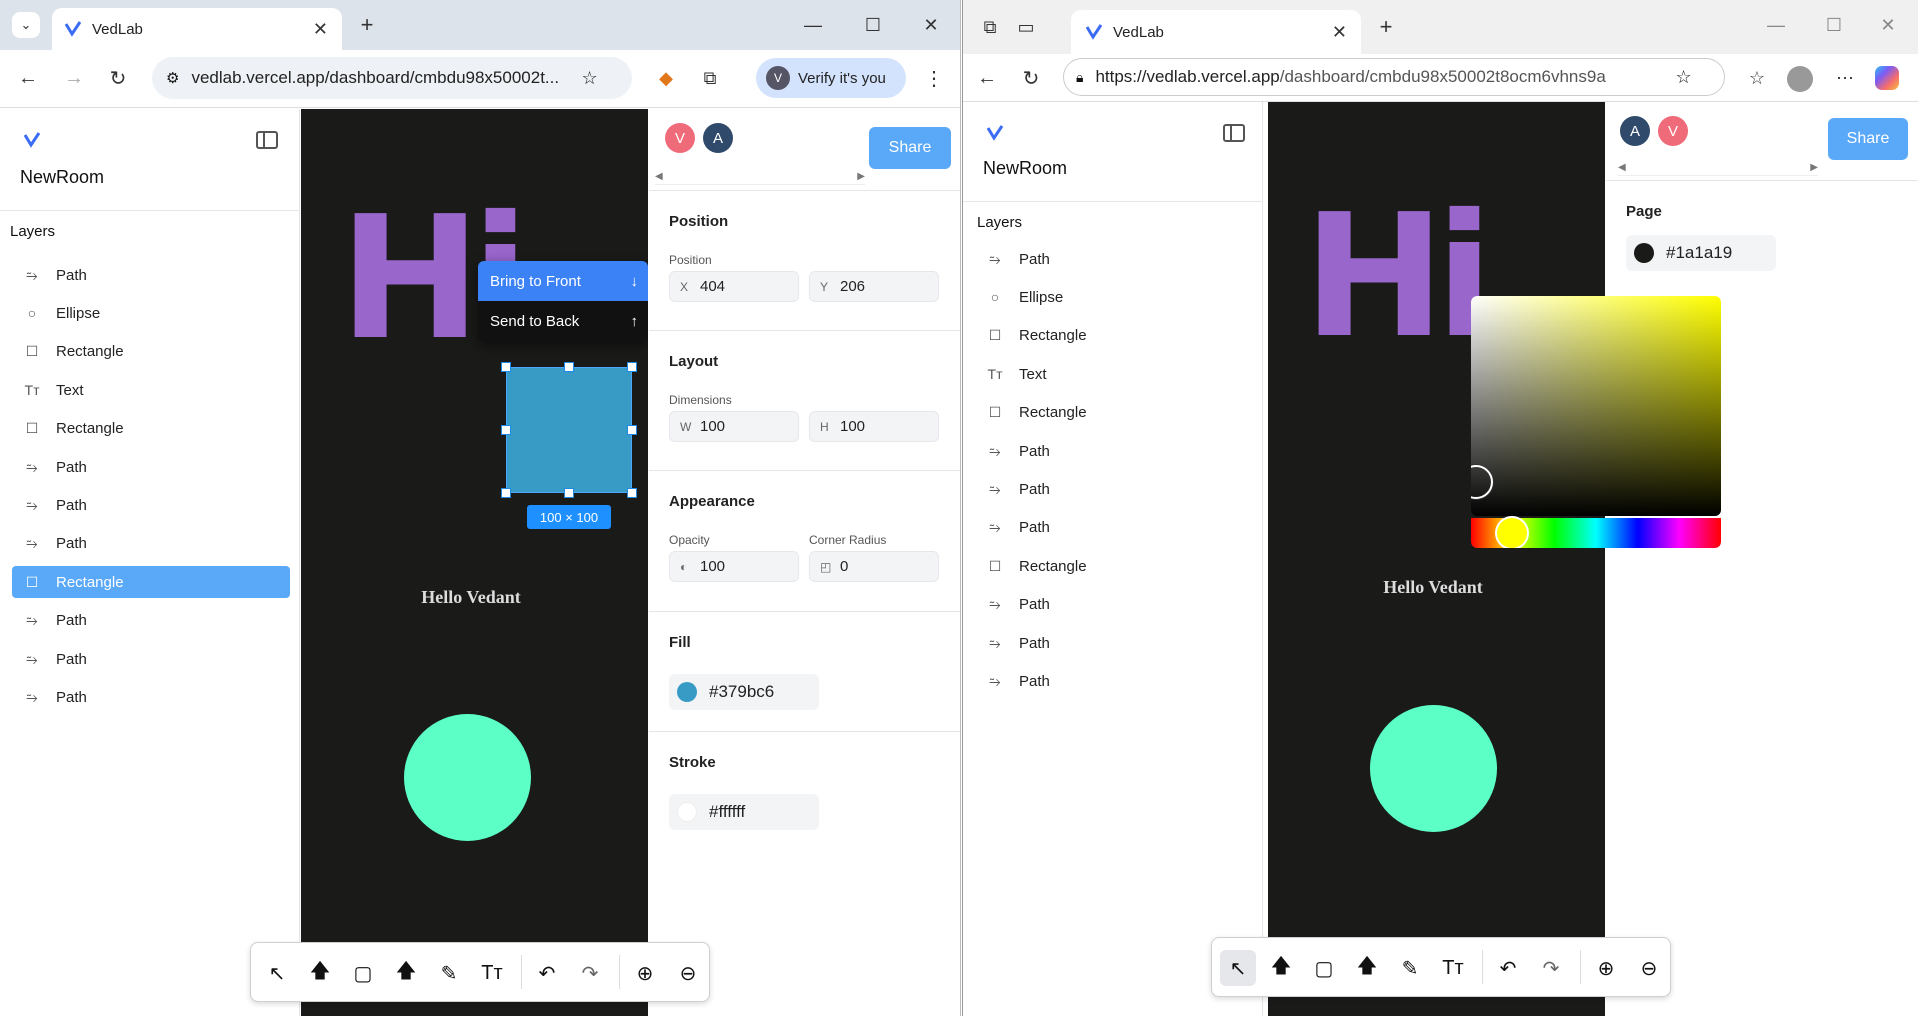 This screenshot has height=1016, width=1918. Describe the element at coordinates (1596, 406) in the screenshot. I see `saturation-area` at that location.